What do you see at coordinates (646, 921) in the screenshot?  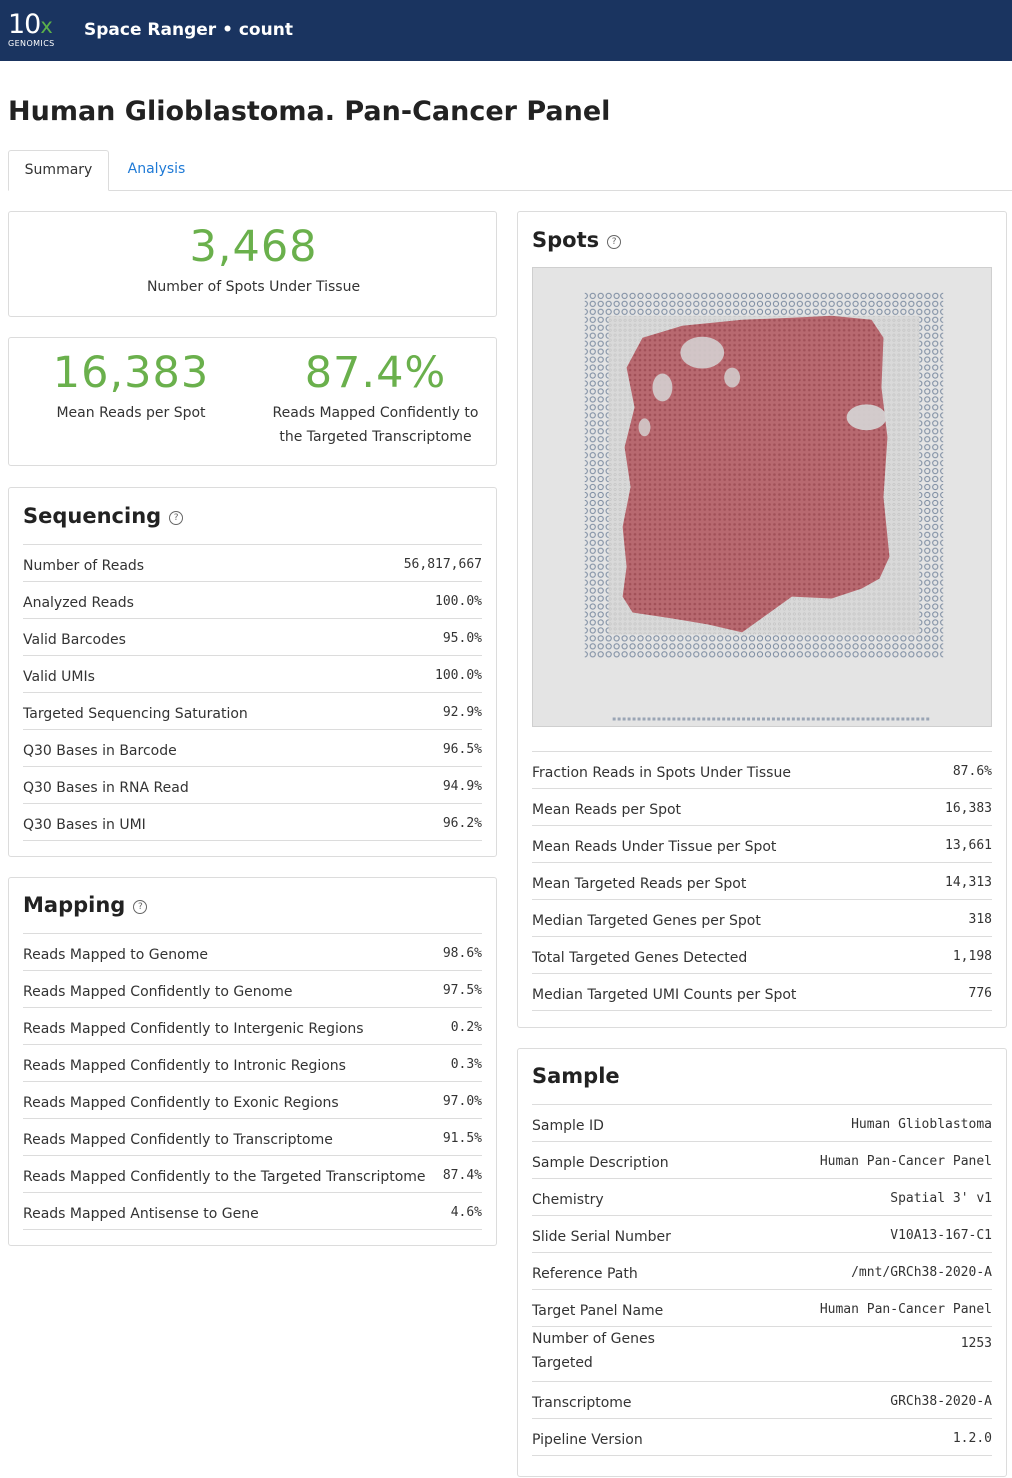 I see `row-label: Median Targeted Genes per Spot` at bounding box center [646, 921].